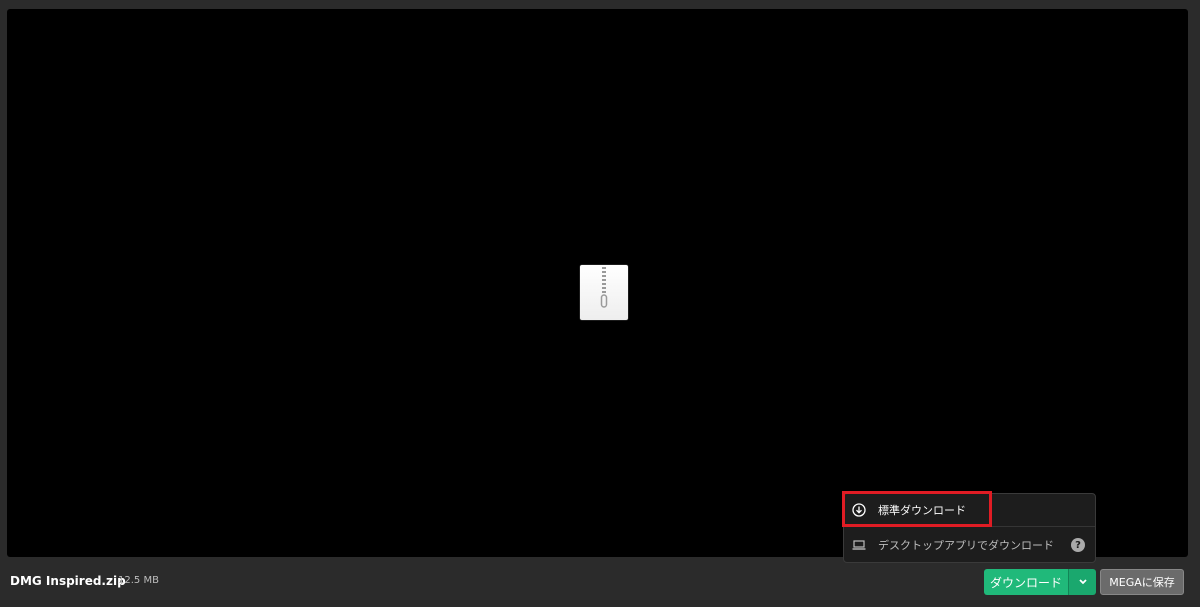 The image size is (1200, 607). Describe the element at coordinates (1026, 582) in the screenshot. I see `download-button: ダウンロード` at that location.